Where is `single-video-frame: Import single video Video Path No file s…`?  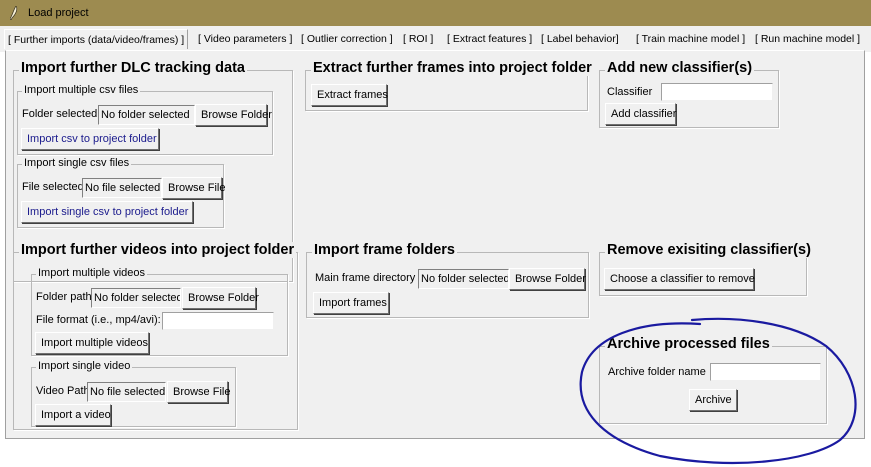
single-video-frame: Import single video Video Path No file s… is located at coordinates (133, 393).